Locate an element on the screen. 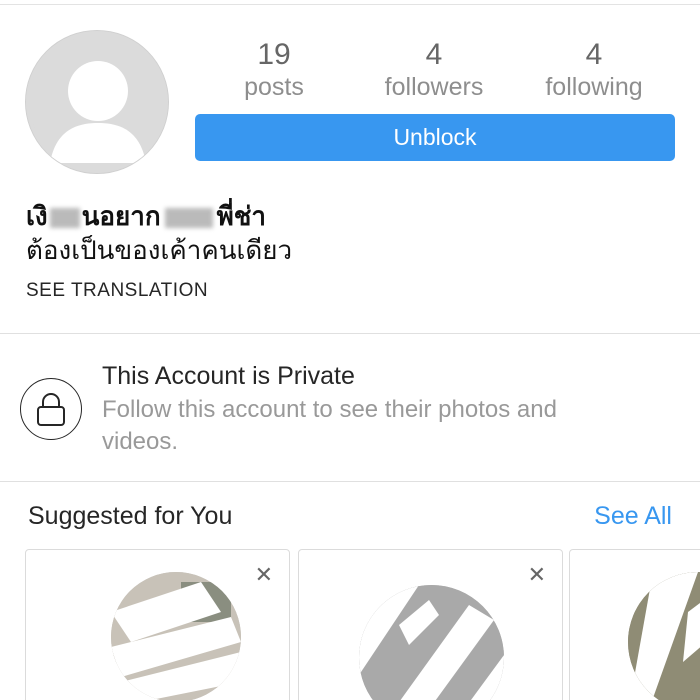 The width and height of the screenshot is (700, 700). bio-name-part-2: นอยาก is located at coordinates (121, 217).